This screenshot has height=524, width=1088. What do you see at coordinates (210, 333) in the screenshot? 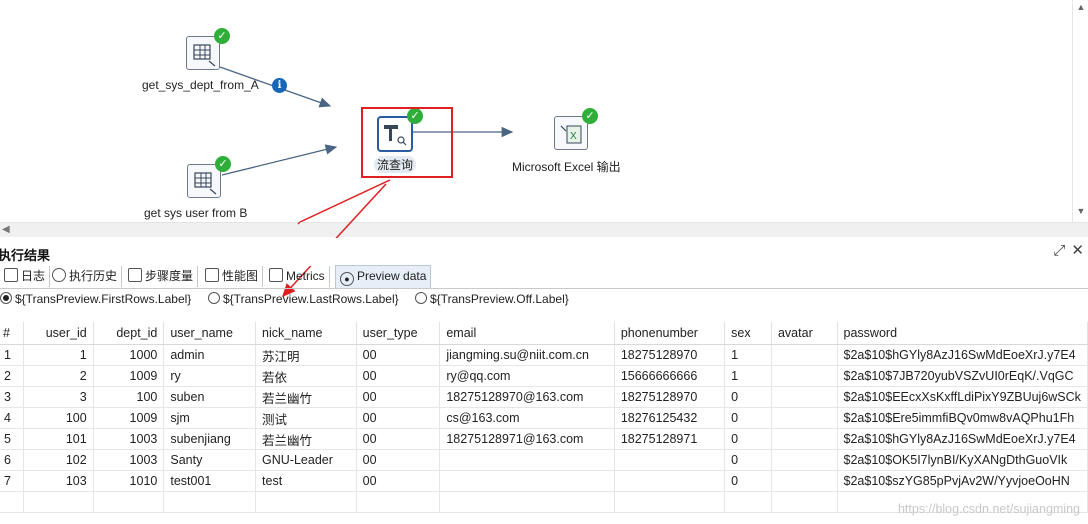
I see `column-header: user_name` at bounding box center [210, 333].